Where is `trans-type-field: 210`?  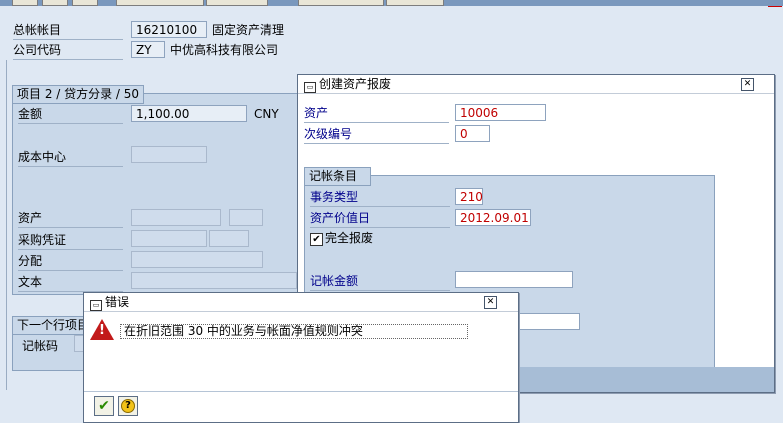 trans-type-field: 210 is located at coordinates (469, 196).